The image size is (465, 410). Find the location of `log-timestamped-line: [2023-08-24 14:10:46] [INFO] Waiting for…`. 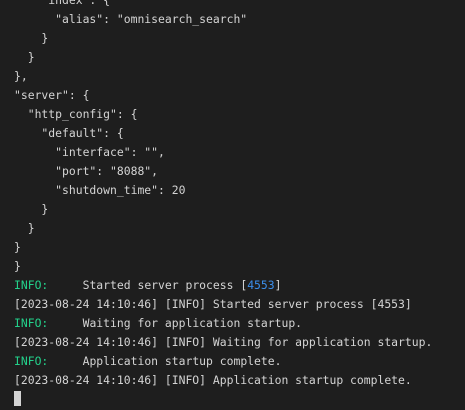

log-timestamped-line: [2023-08-24 14:10:46] [INFO] Waiting for… is located at coordinates (223, 342).